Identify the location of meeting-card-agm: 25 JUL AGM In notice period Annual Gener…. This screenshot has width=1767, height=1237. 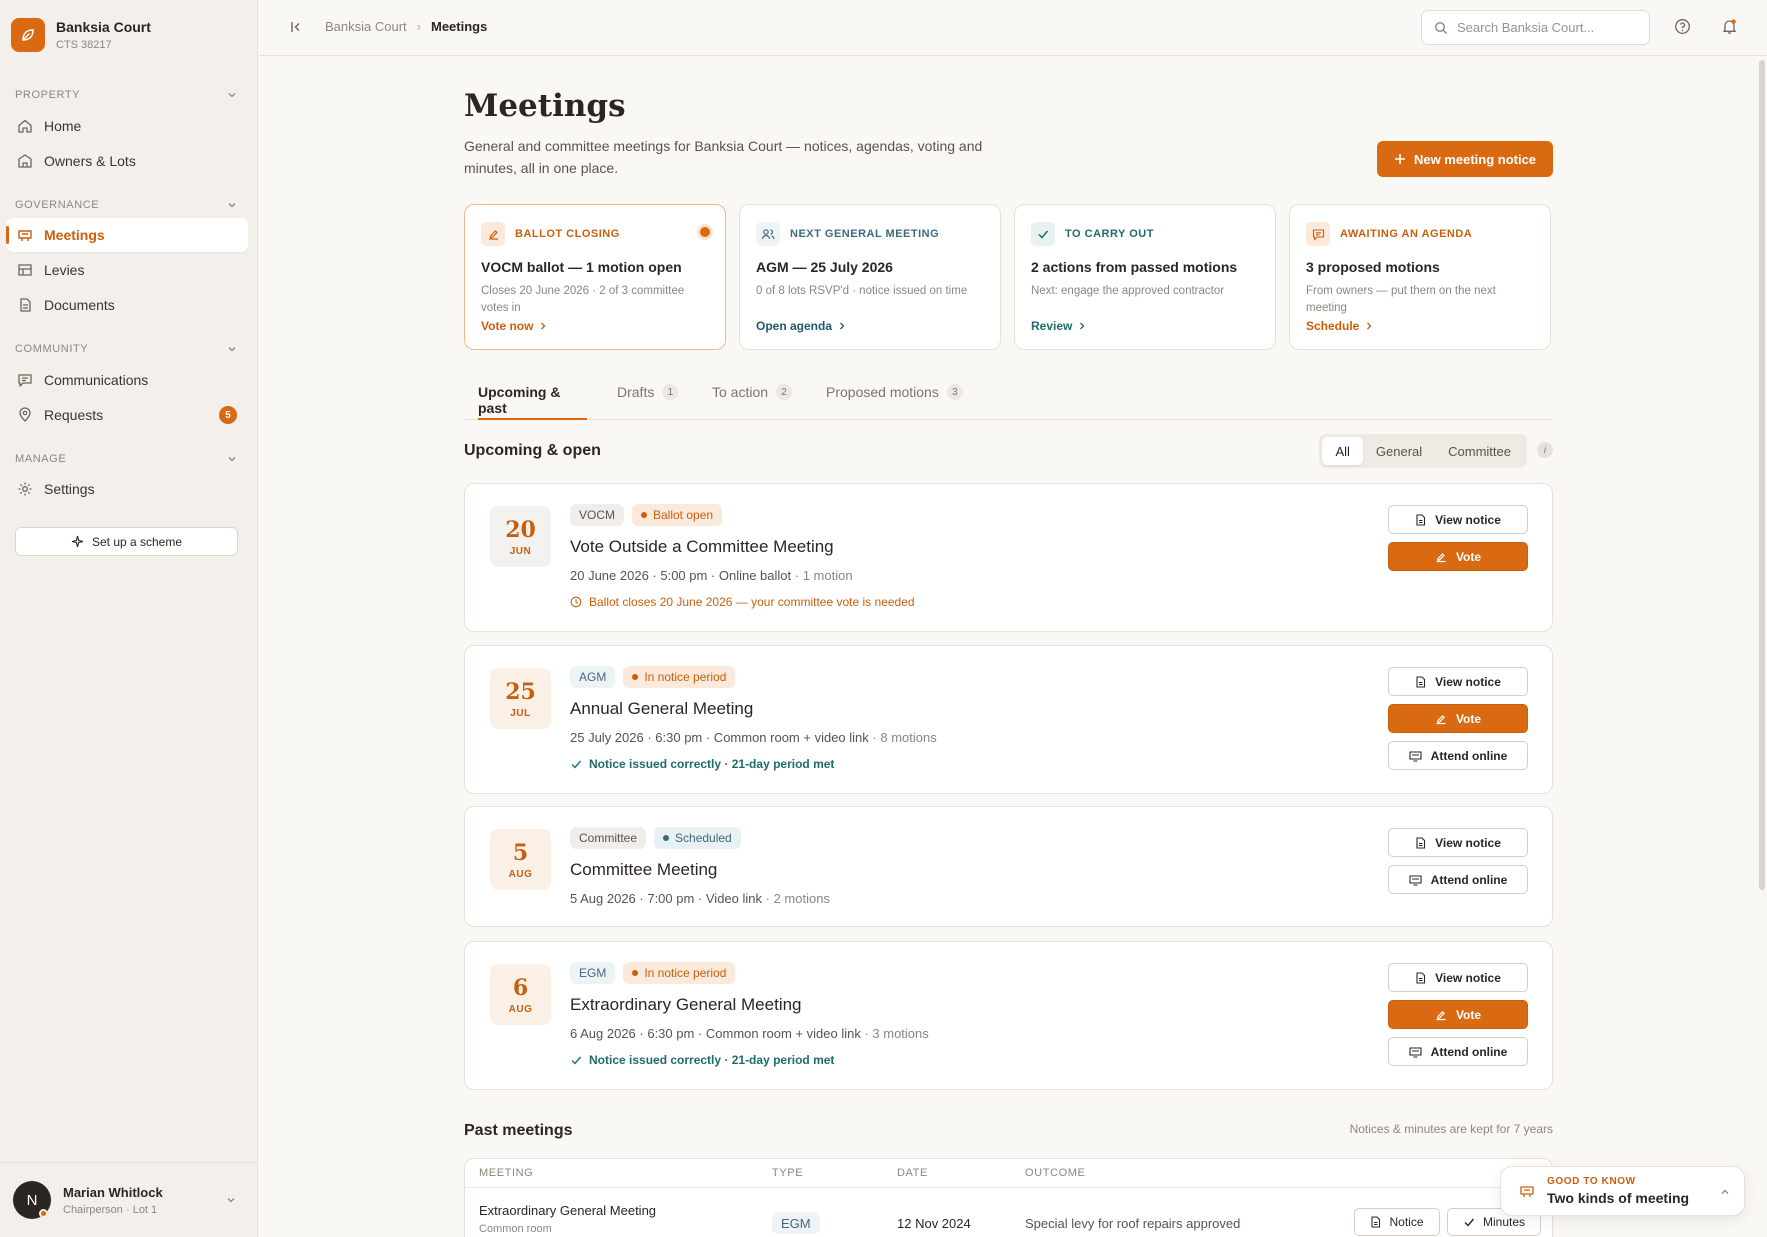
(1008, 719).